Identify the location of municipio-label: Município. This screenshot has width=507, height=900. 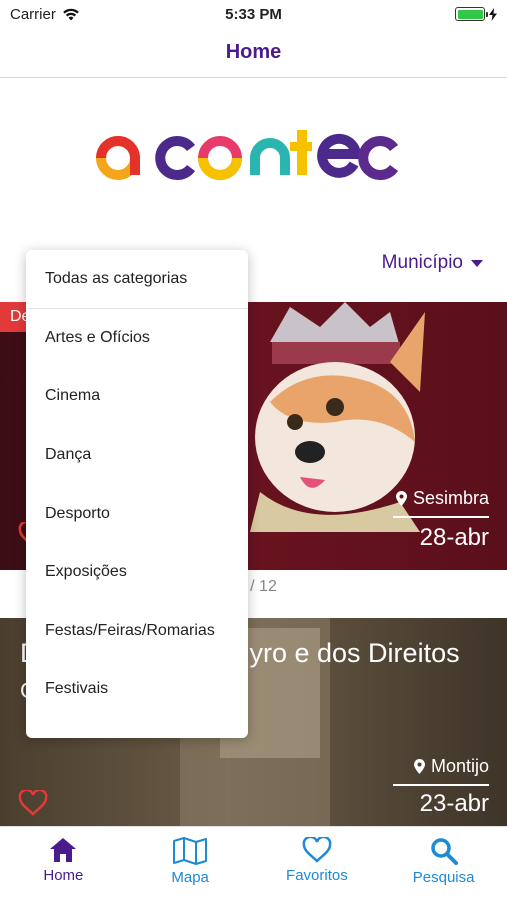
(422, 262).